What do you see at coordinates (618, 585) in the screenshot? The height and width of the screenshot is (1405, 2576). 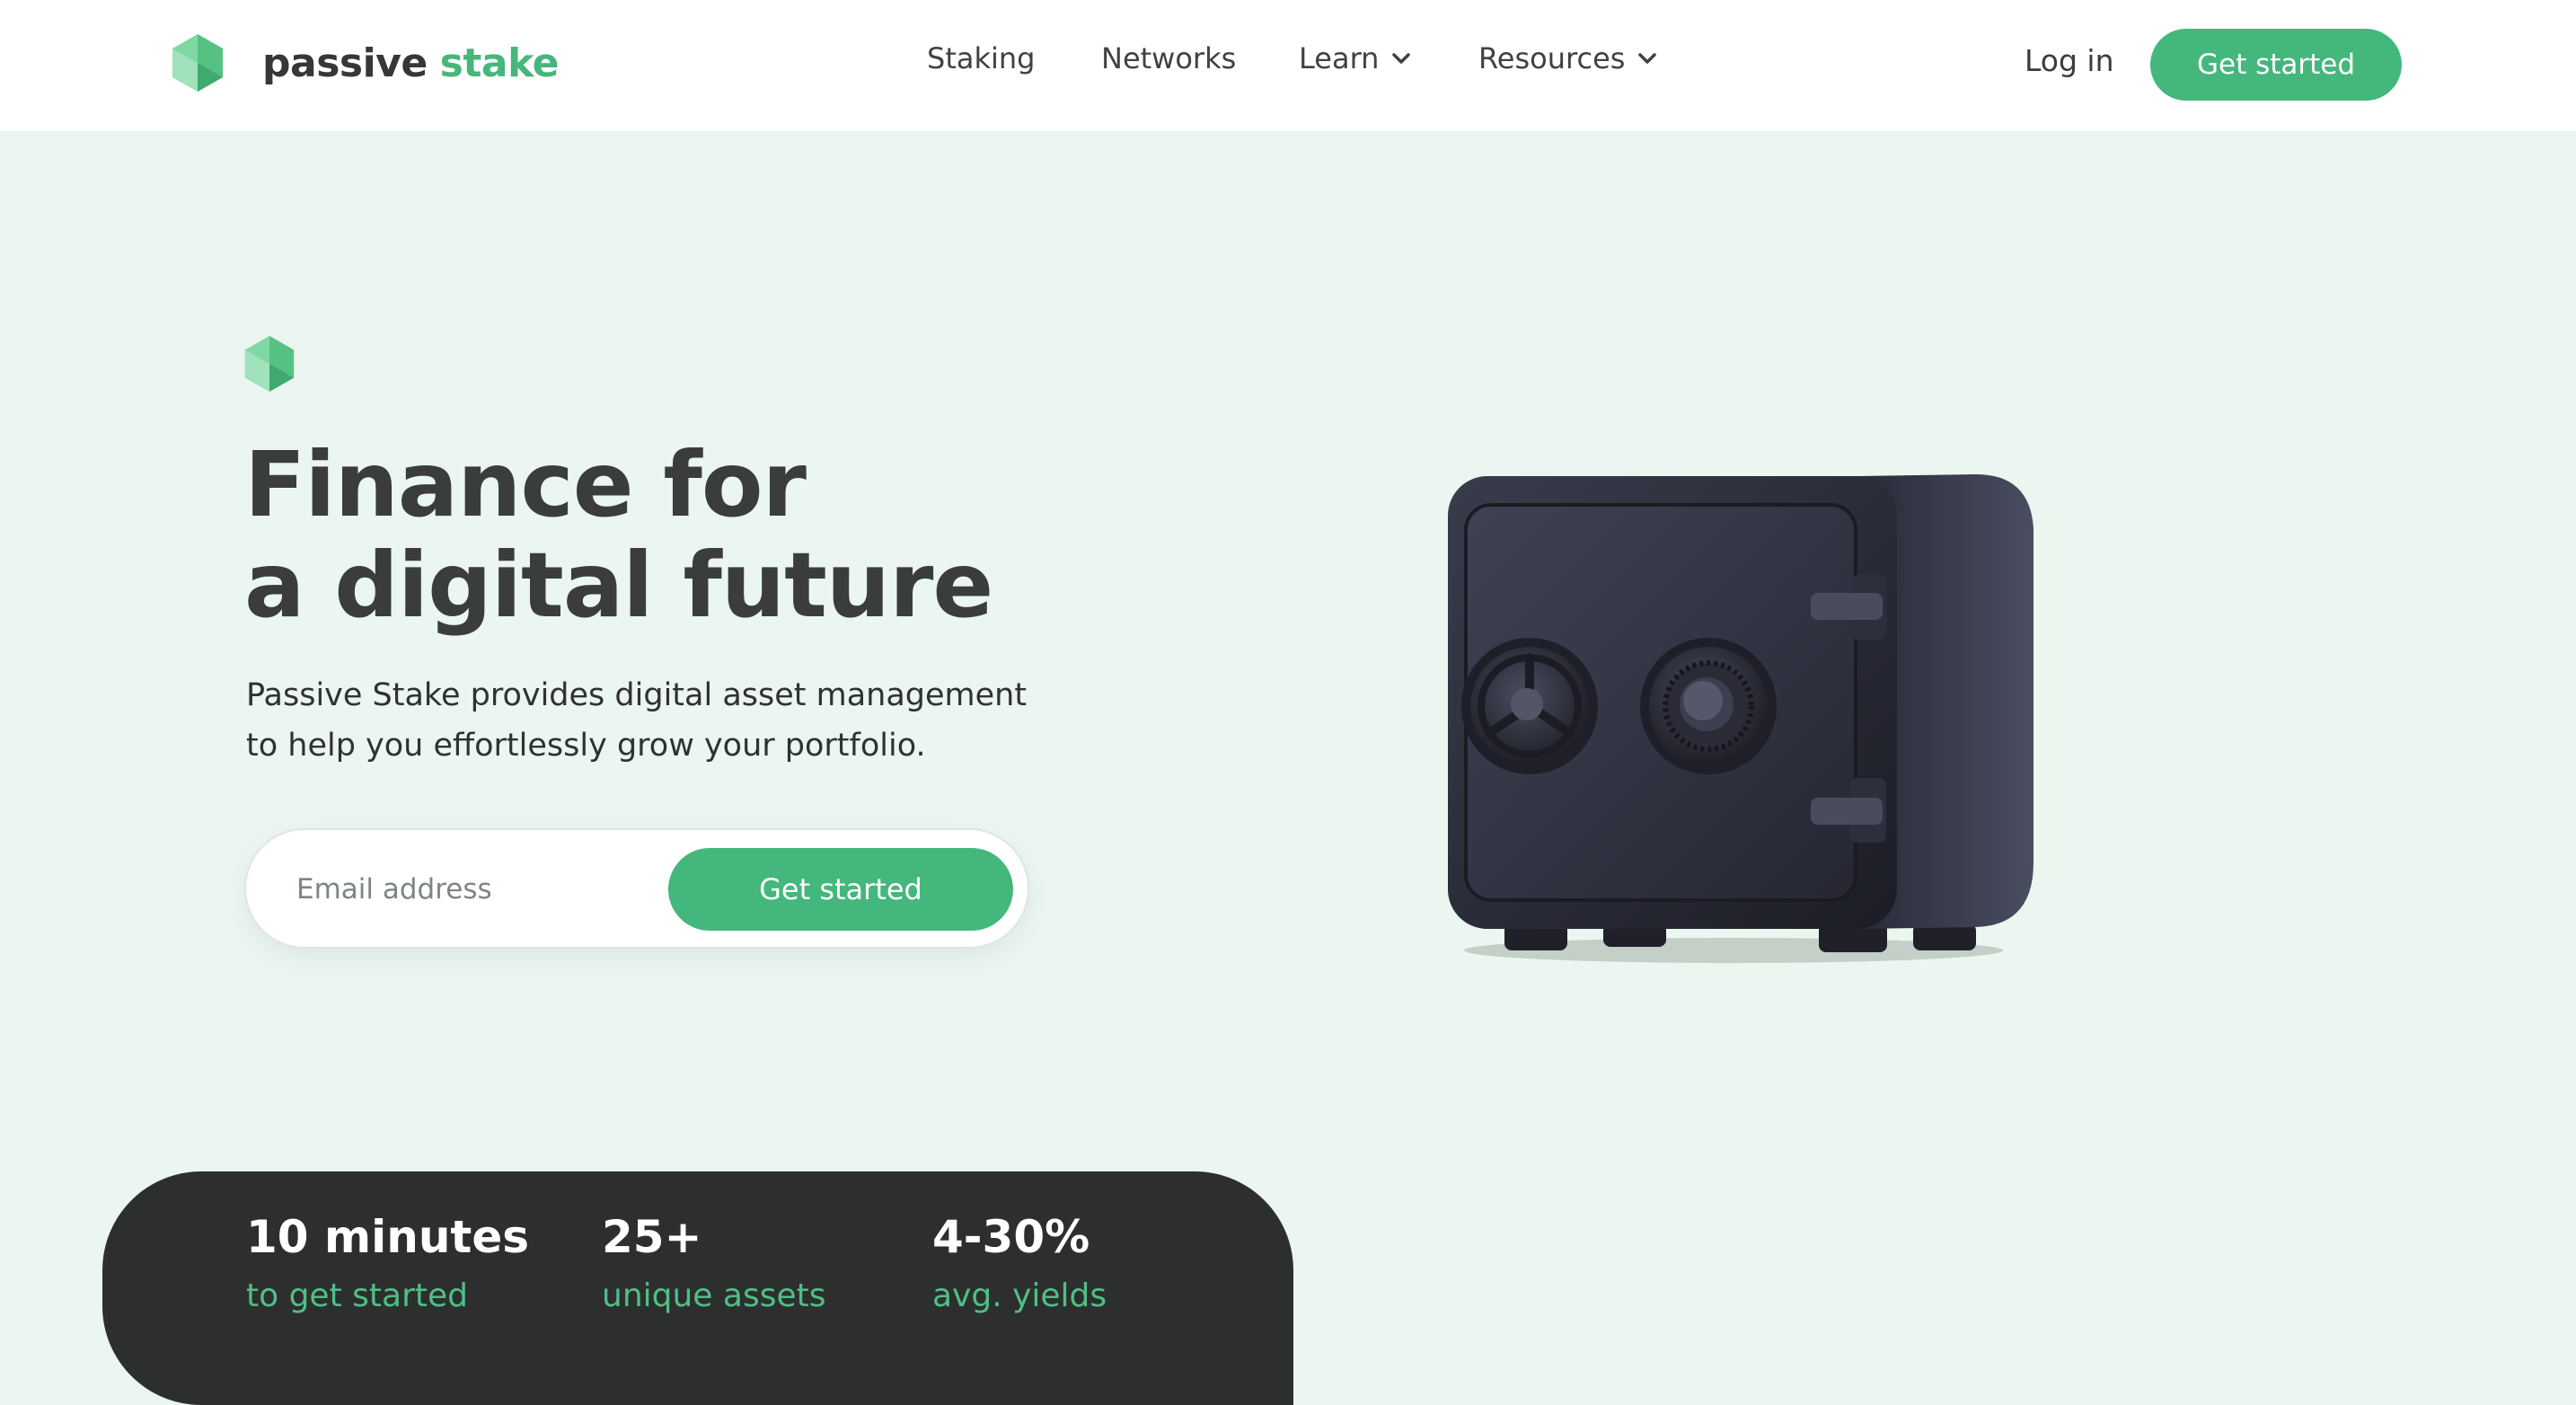 I see `hero-title-line-2: a digital future` at bounding box center [618, 585].